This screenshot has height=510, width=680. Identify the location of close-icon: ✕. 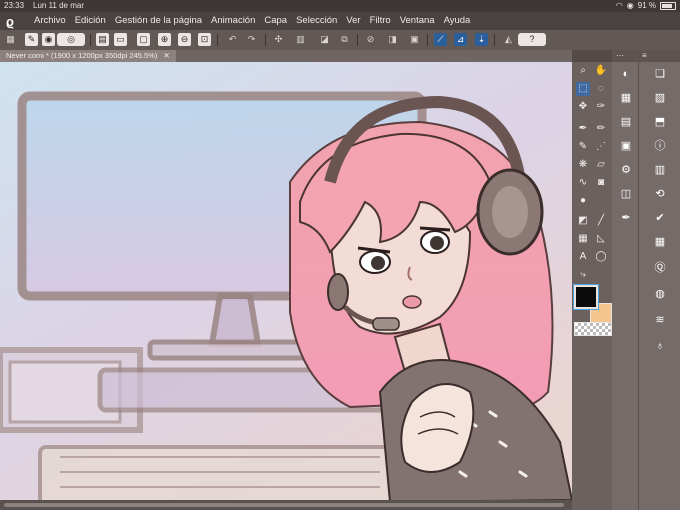
(166, 55).